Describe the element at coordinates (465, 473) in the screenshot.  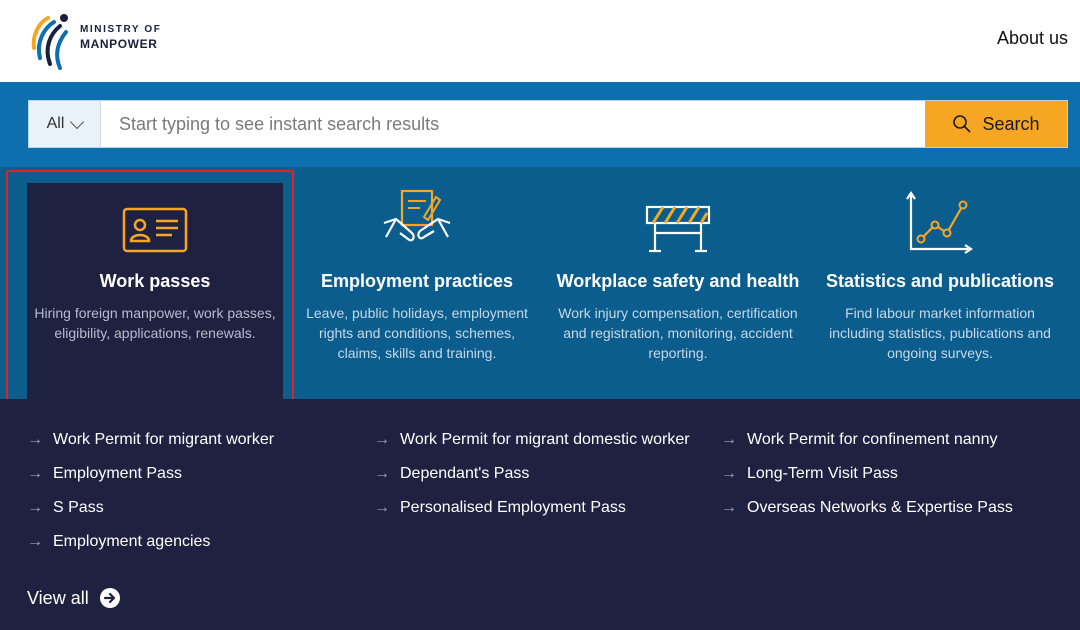
I see `link-label: Dependant's Pass` at that location.